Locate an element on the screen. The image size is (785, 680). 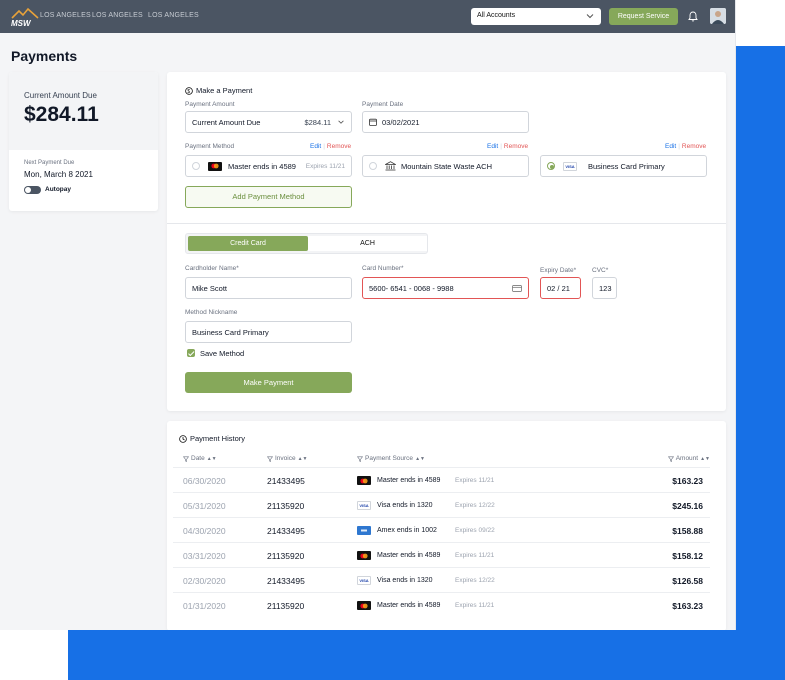
column-header-date: Date ▲▼ is located at coordinates (200, 458).